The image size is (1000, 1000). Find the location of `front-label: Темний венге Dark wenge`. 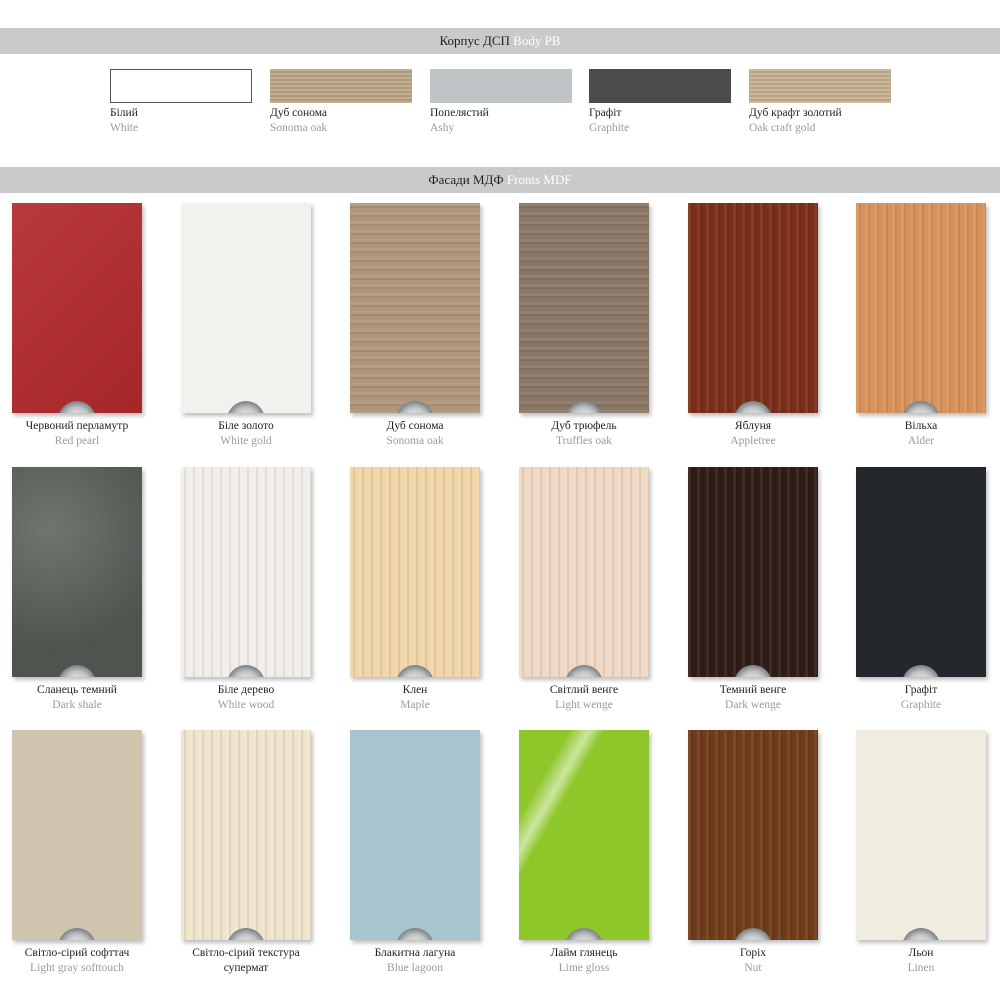

front-label: Темний венге Dark wenge is located at coordinates (753, 698).